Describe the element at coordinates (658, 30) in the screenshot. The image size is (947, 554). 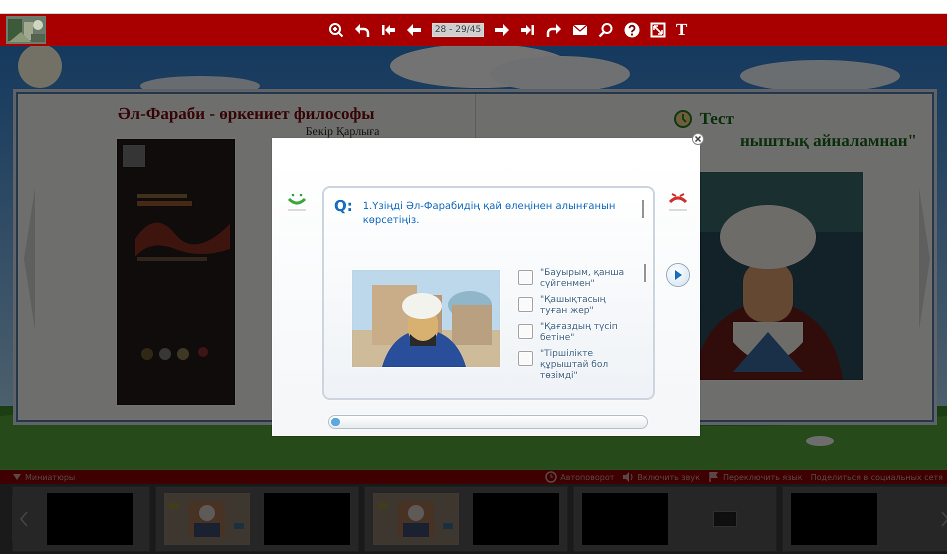
I see `fullscreen-button` at that location.